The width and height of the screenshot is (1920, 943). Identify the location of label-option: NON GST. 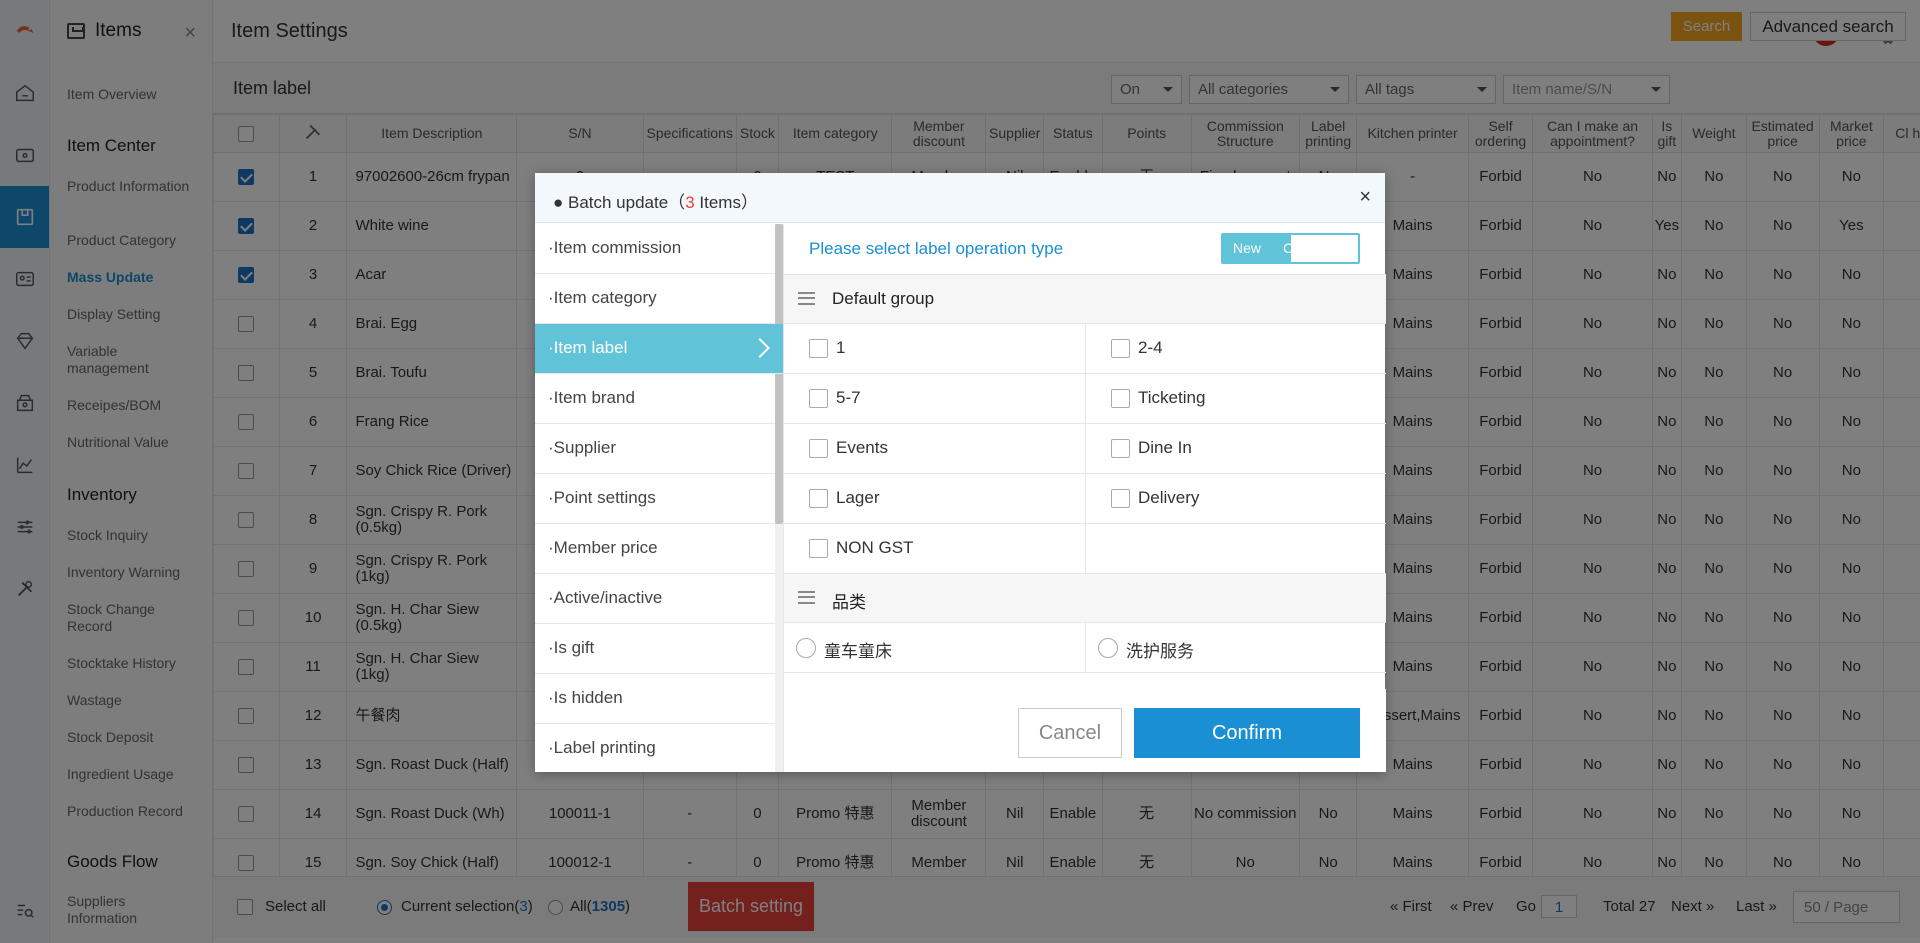
(934, 549).